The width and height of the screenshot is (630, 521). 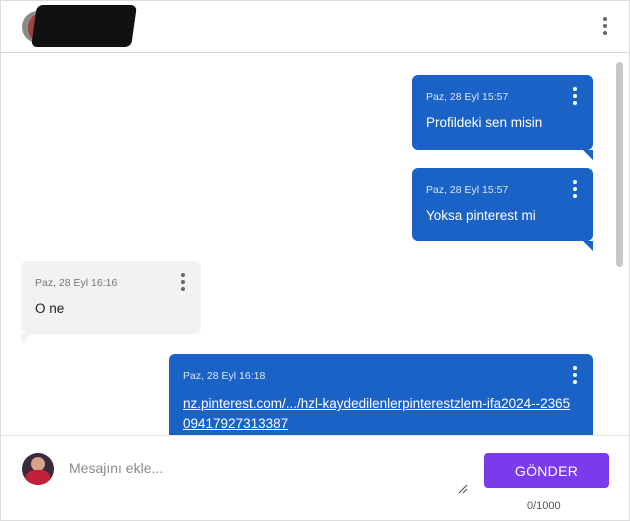 I want to click on message-text: O ne, so click(x=50, y=308).